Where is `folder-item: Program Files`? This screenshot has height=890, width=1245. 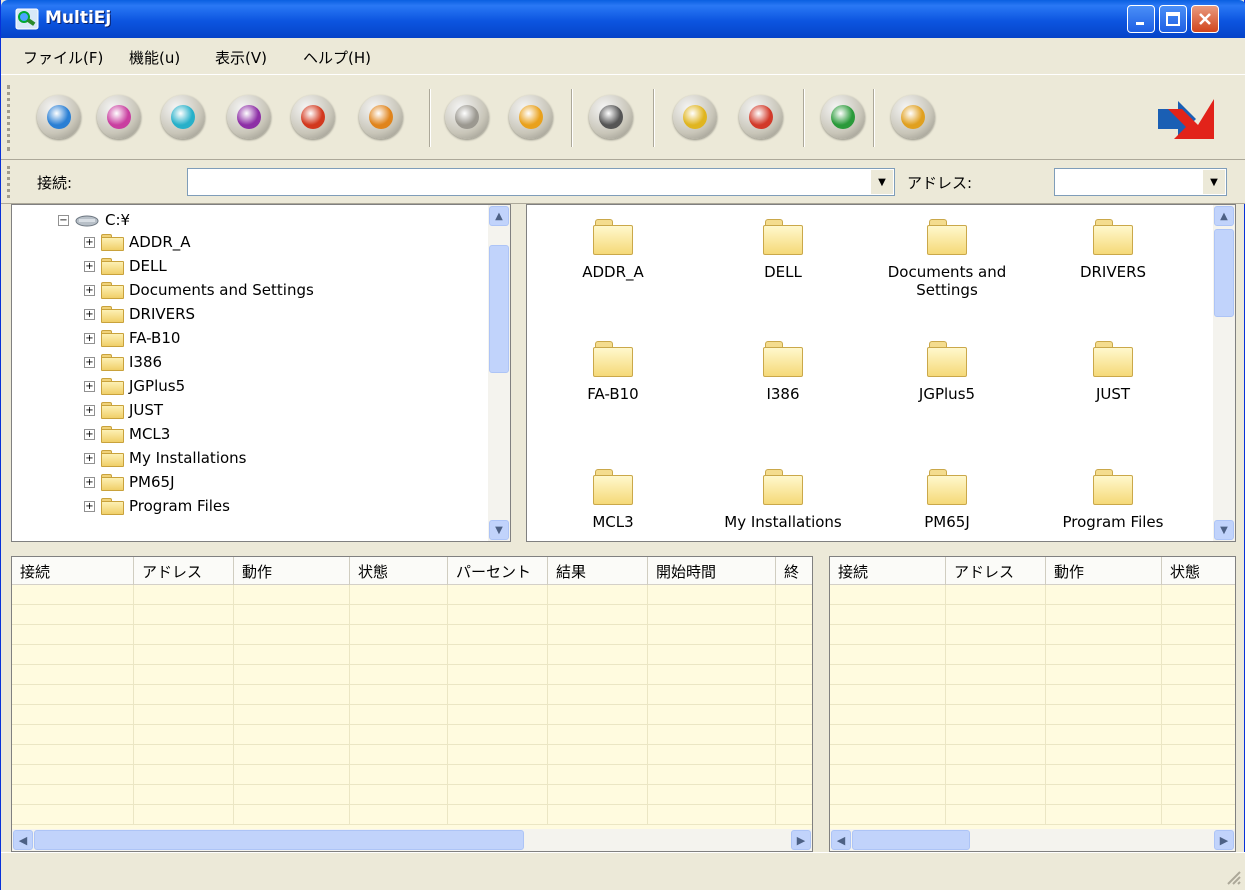 folder-item: Program Files is located at coordinates (1113, 499).